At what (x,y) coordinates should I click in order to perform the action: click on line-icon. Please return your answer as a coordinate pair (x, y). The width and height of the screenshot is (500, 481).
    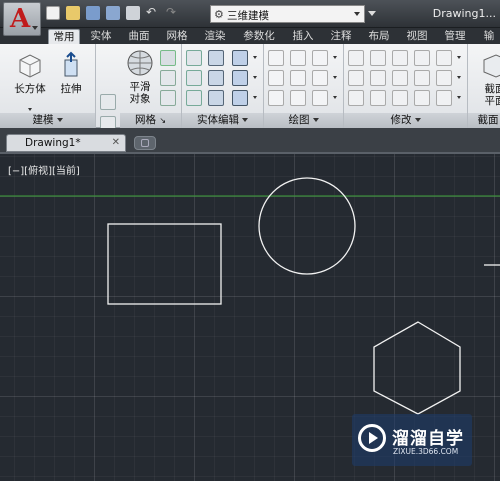
    Looking at the image, I should click on (298, 78).